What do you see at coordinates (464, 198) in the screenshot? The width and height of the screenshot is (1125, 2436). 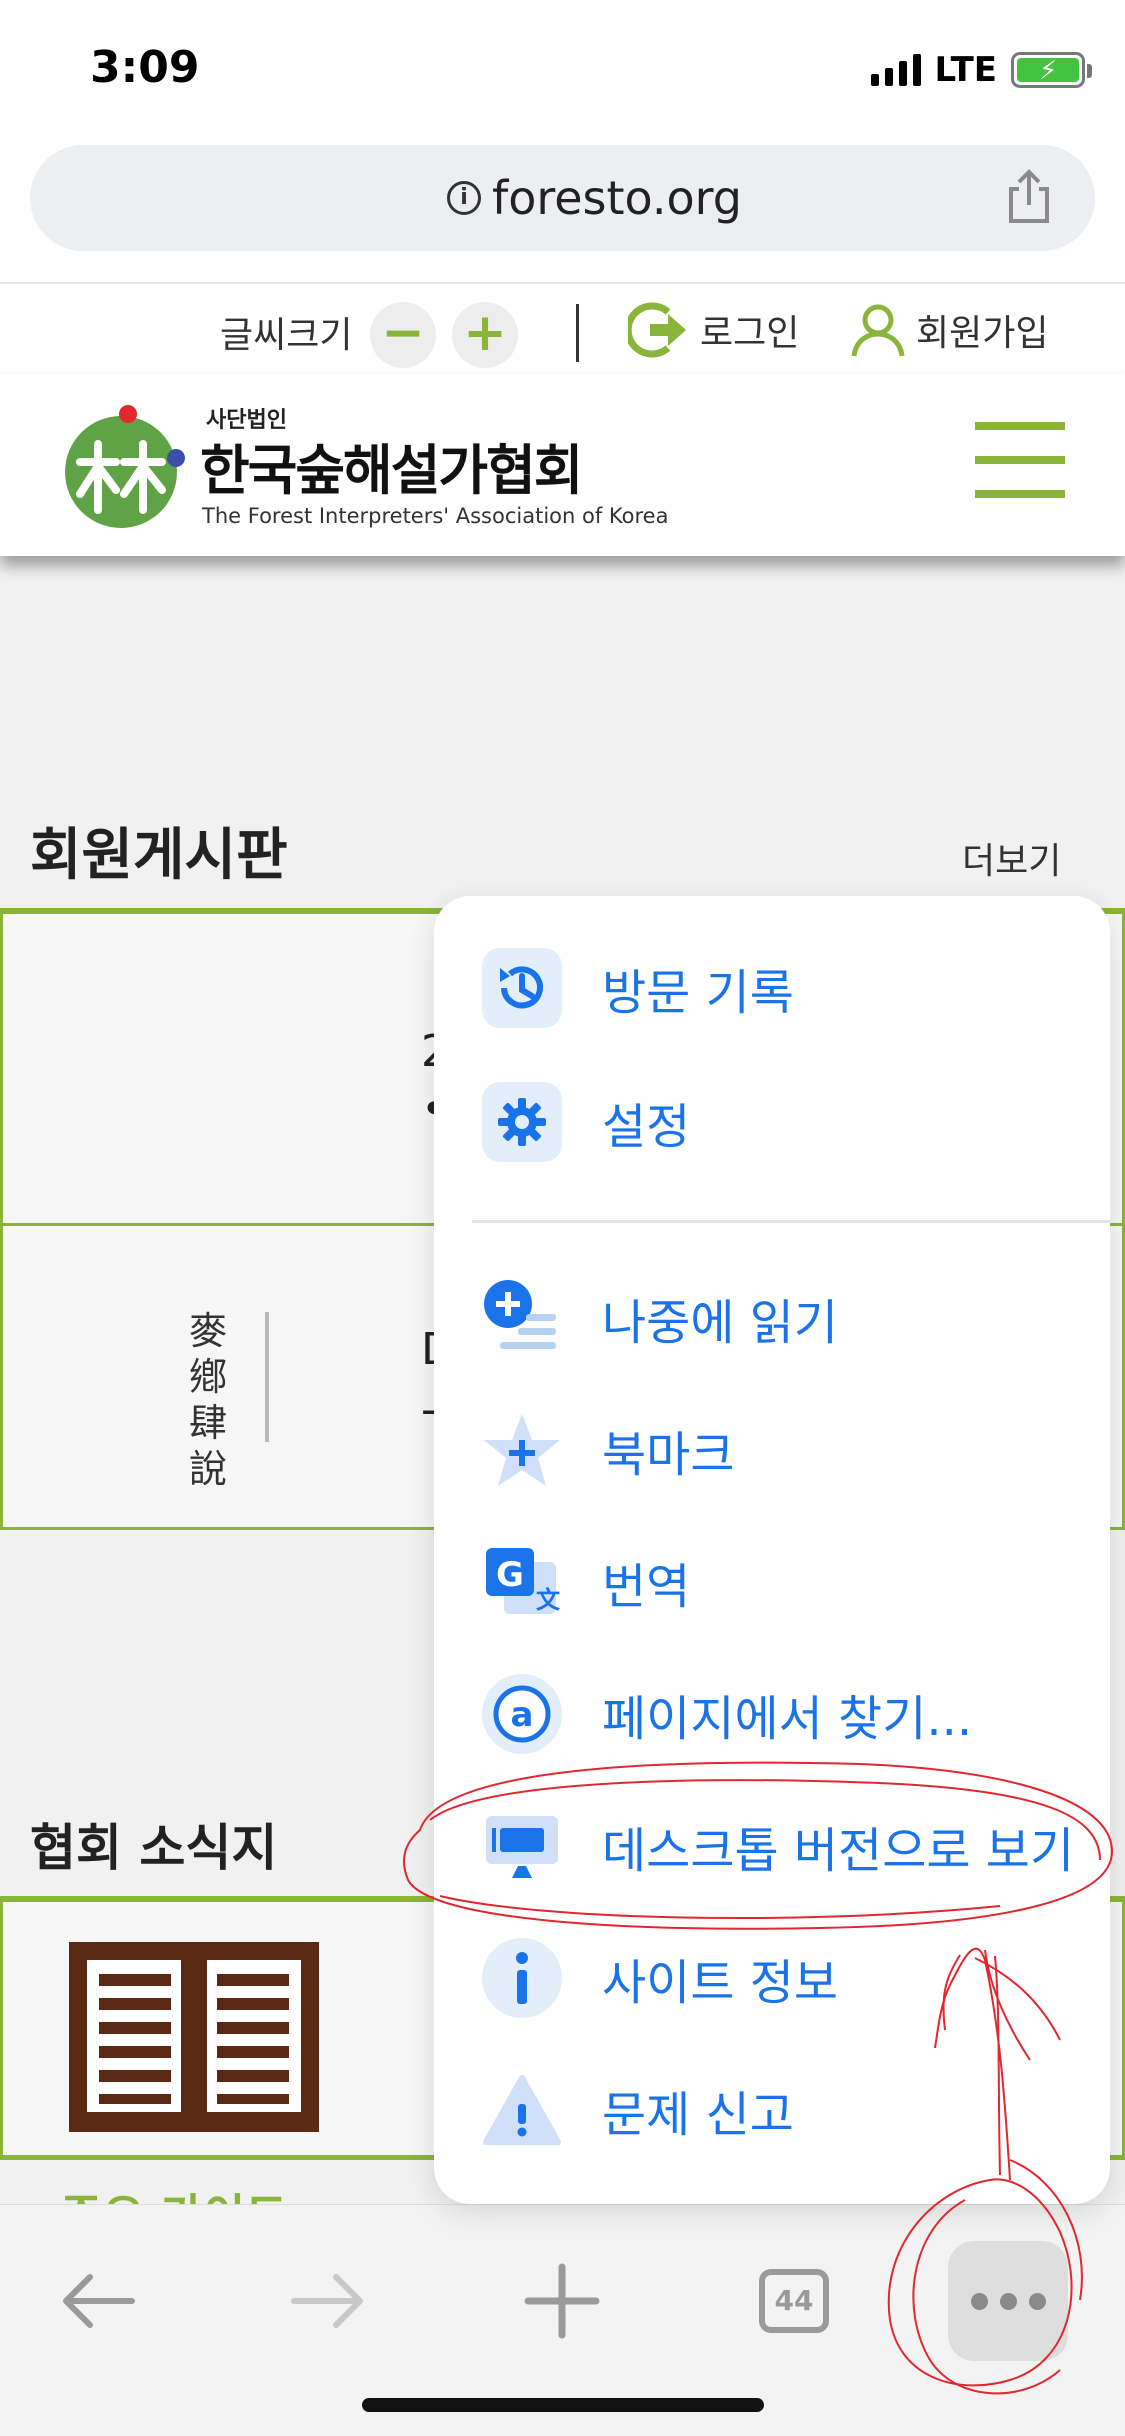 I see `site-info-icon: i` at bounding box center [464, 198].